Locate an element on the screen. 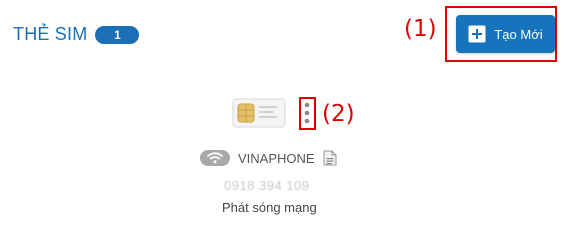 This screenshot has height=242, width=564. sim-card-icon is located at coordinates (259, 113).